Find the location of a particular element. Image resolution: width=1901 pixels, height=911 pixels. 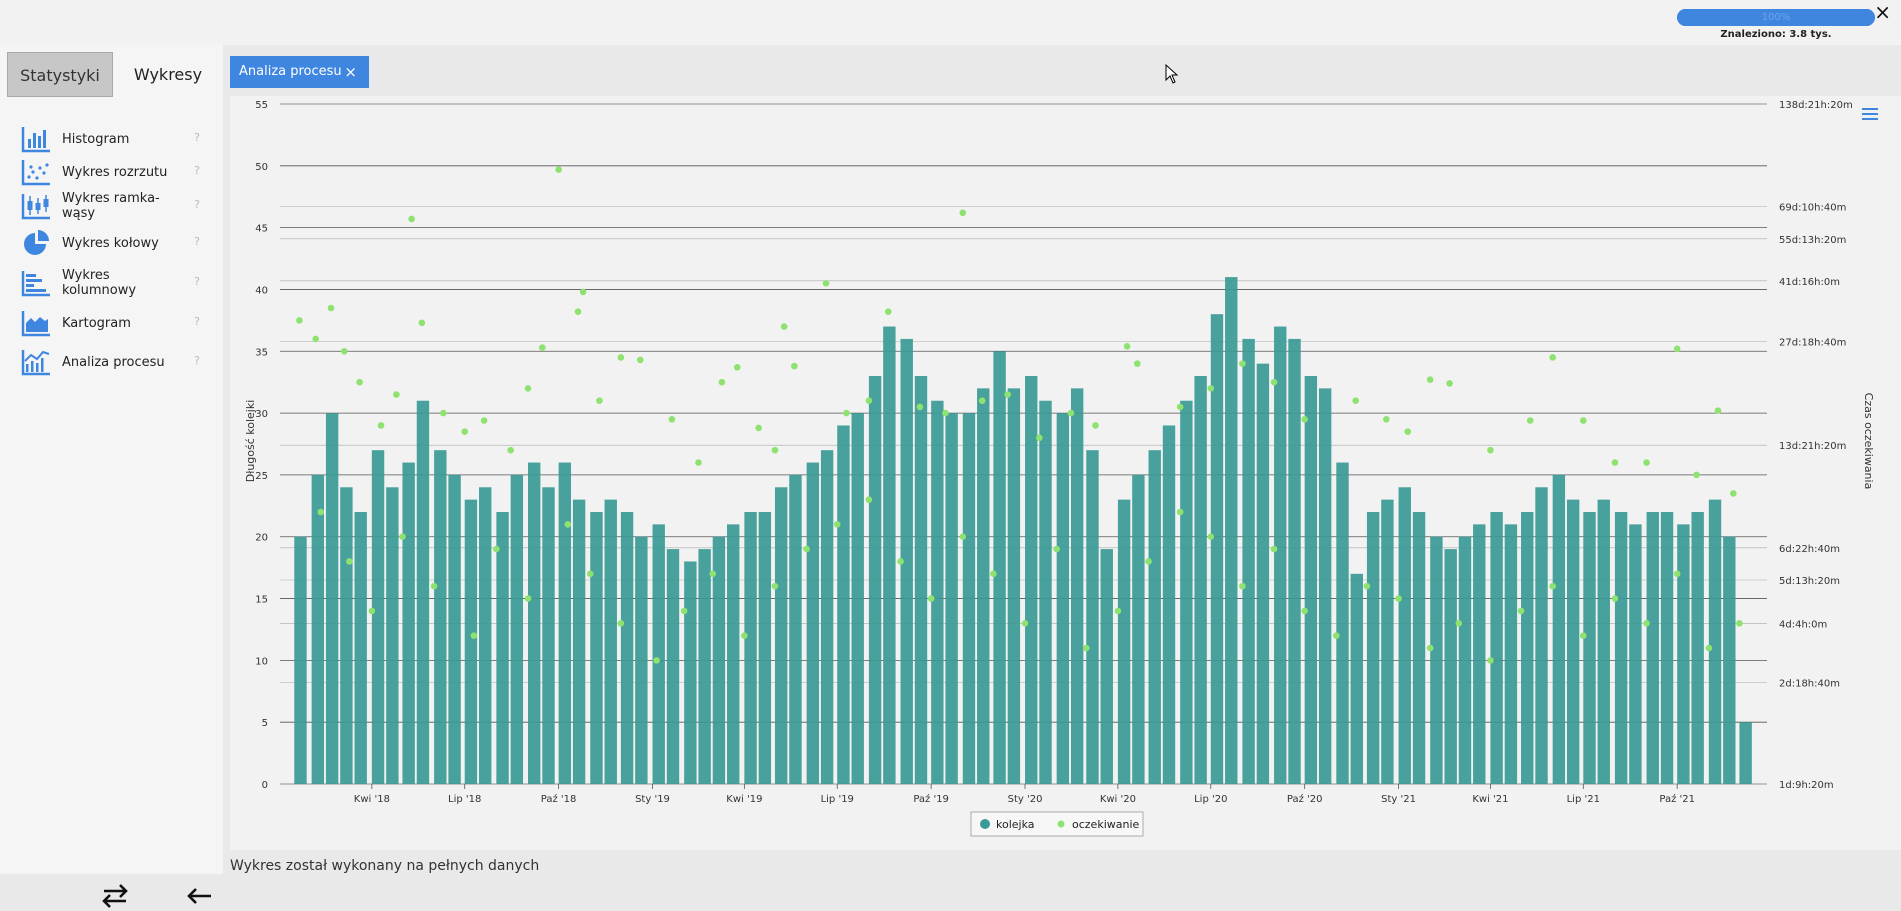

menu-item-histogram: Histogram ? is located at coordinates (110, 139).